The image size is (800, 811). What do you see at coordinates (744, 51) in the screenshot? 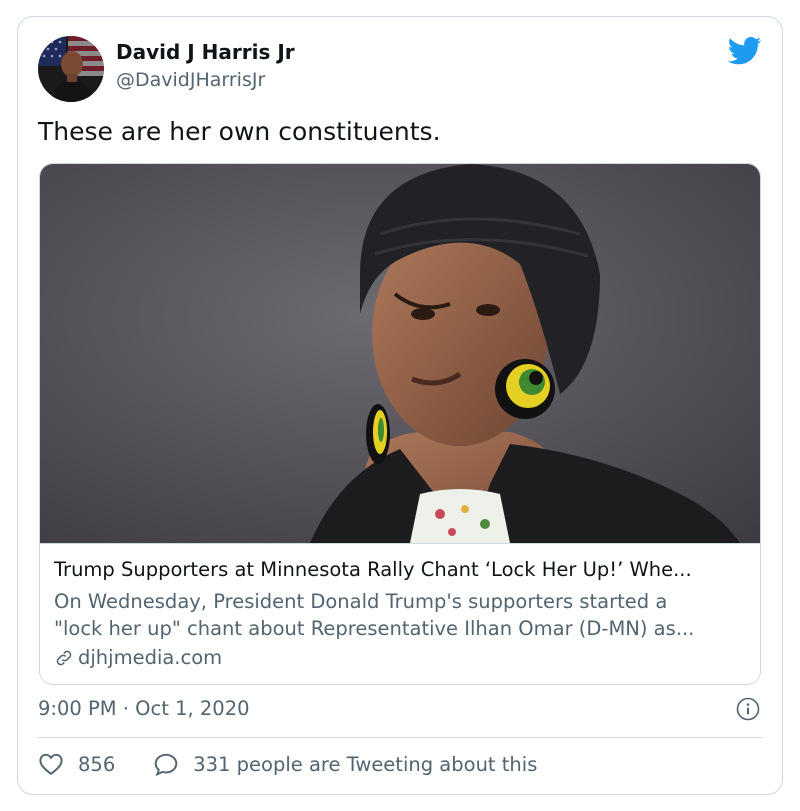
I see `twitter-bird-icon` at bounding box center [744, 51].